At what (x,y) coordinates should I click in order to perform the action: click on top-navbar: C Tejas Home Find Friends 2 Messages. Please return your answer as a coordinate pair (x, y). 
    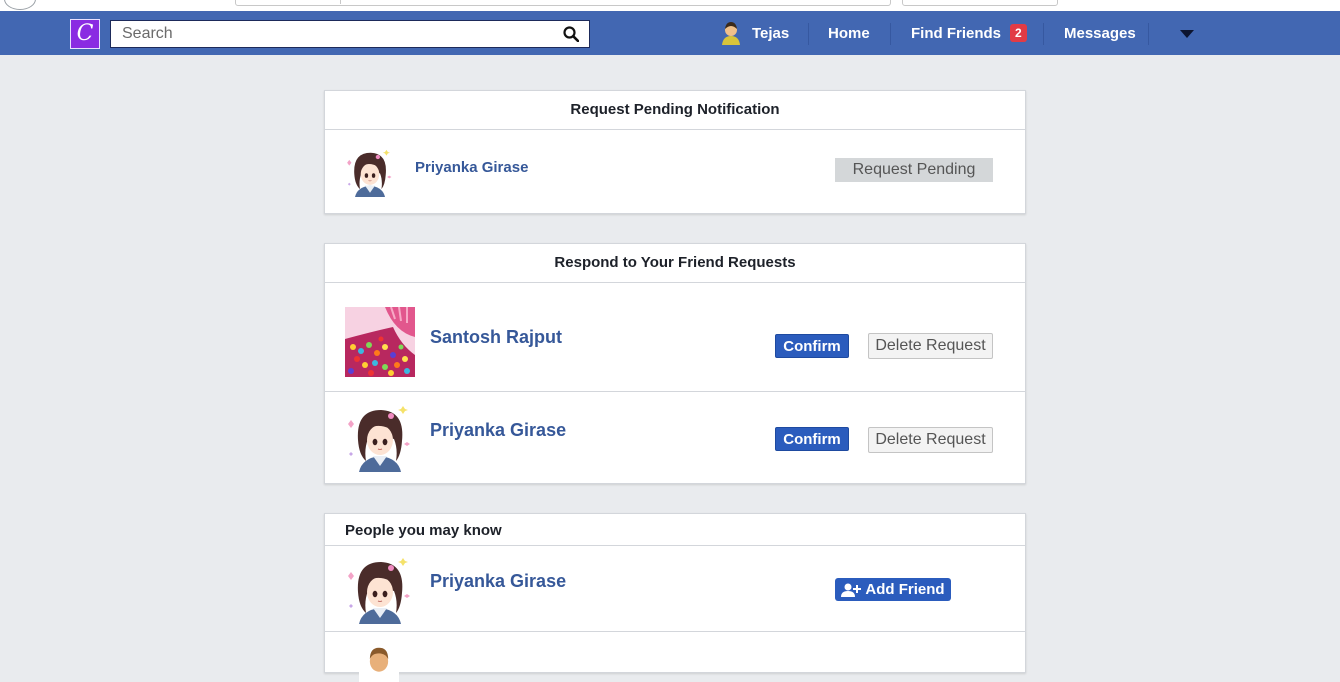
    Looking at the image, I should click on (670, 33).